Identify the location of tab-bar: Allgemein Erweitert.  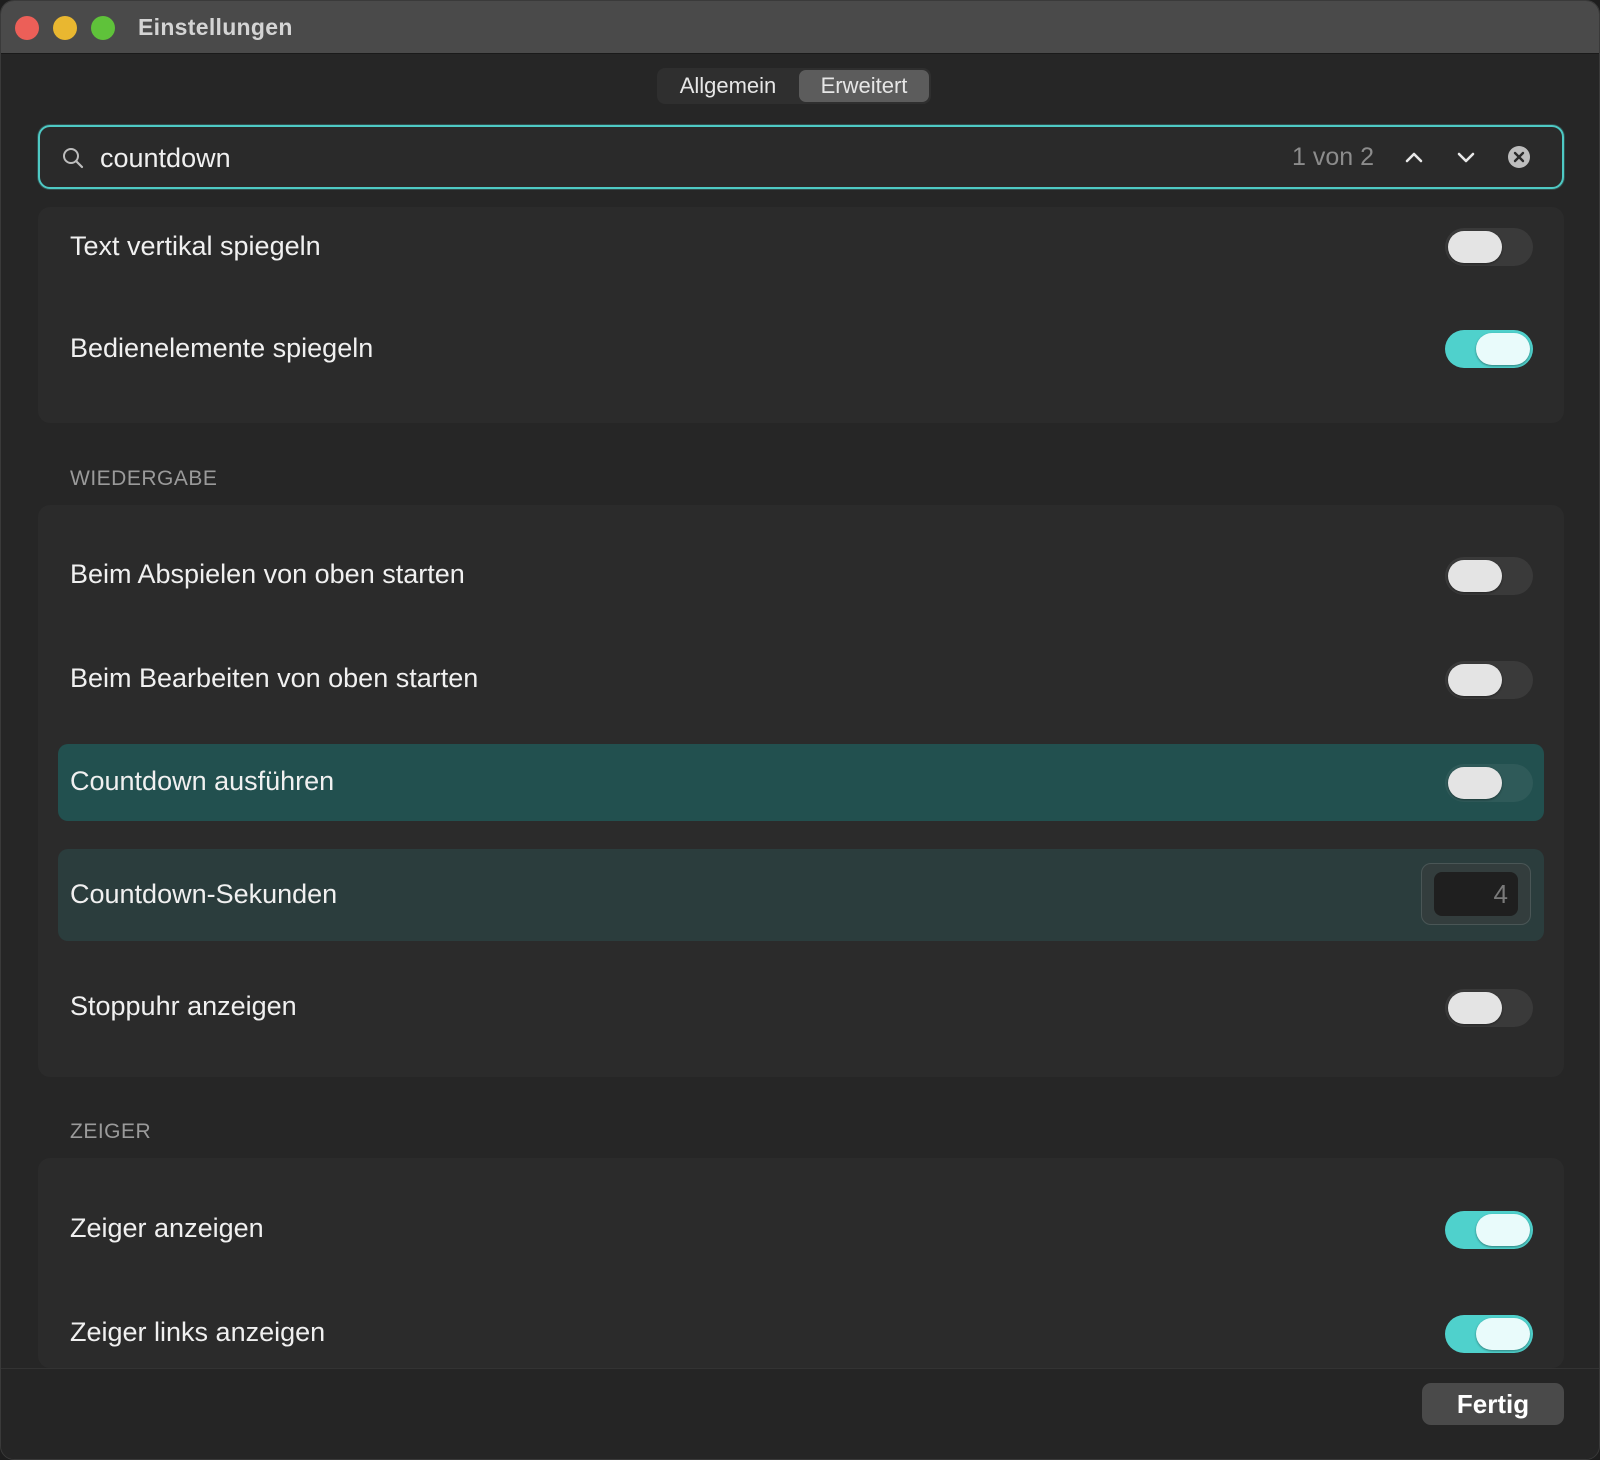
(794, 86).